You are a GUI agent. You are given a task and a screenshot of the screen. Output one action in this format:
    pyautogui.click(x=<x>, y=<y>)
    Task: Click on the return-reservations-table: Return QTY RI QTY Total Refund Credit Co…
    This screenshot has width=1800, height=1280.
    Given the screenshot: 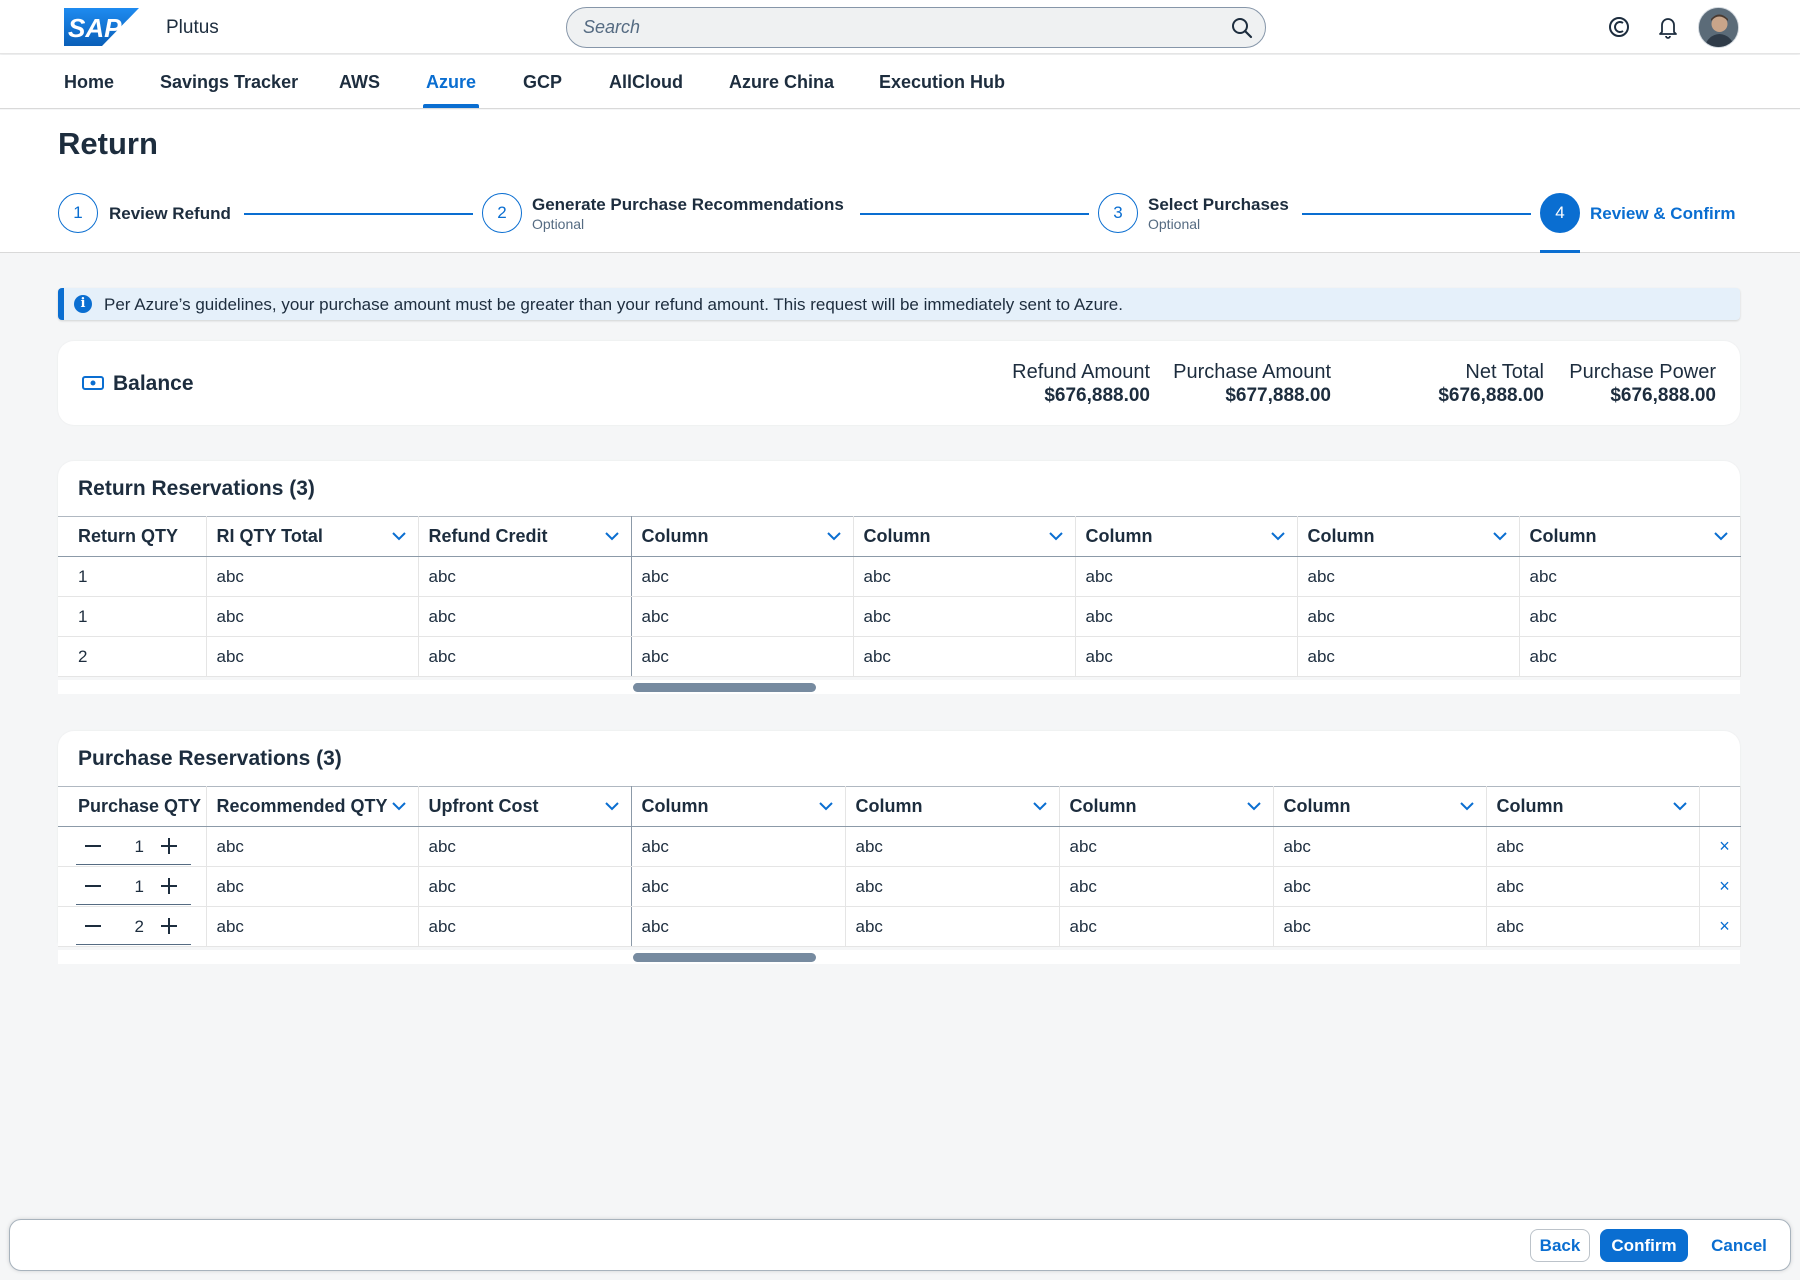 What is the action you would take?
    pyautogui.click(x=899, y=596)
    